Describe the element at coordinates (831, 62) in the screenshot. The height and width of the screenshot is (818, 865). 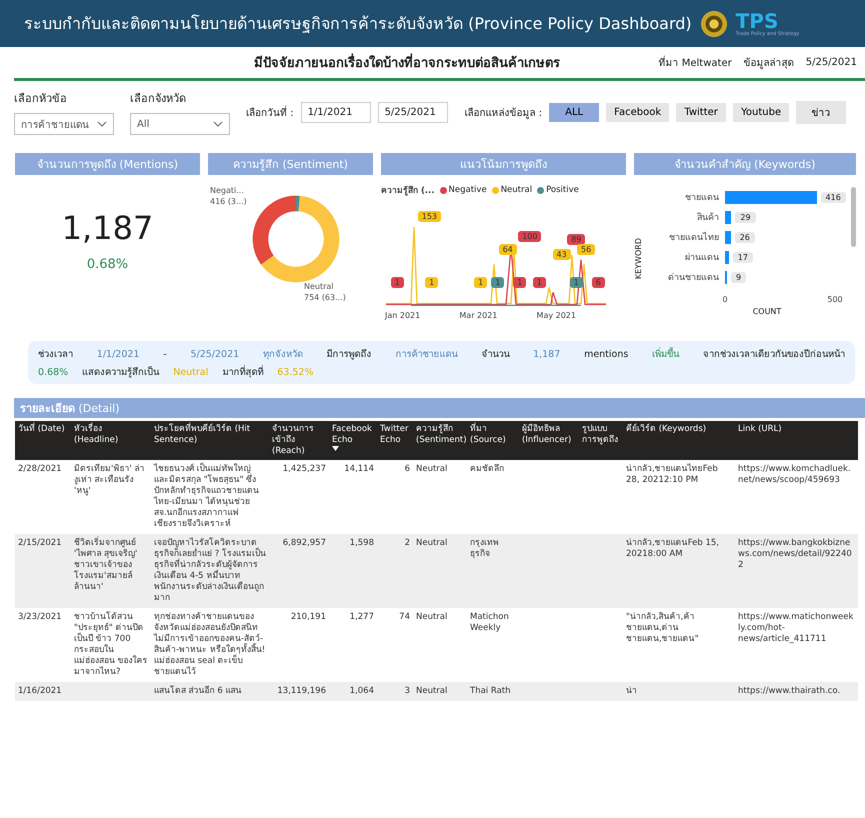
I see `updated-date: 5/25/2021` at that location.